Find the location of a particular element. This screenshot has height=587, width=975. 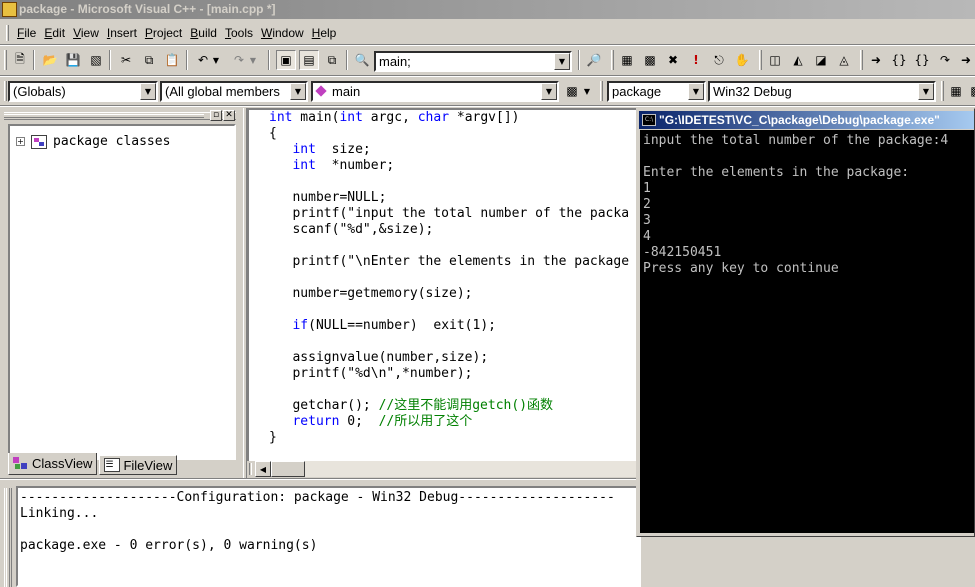

panel-grip is located at coordinates (8, 537).